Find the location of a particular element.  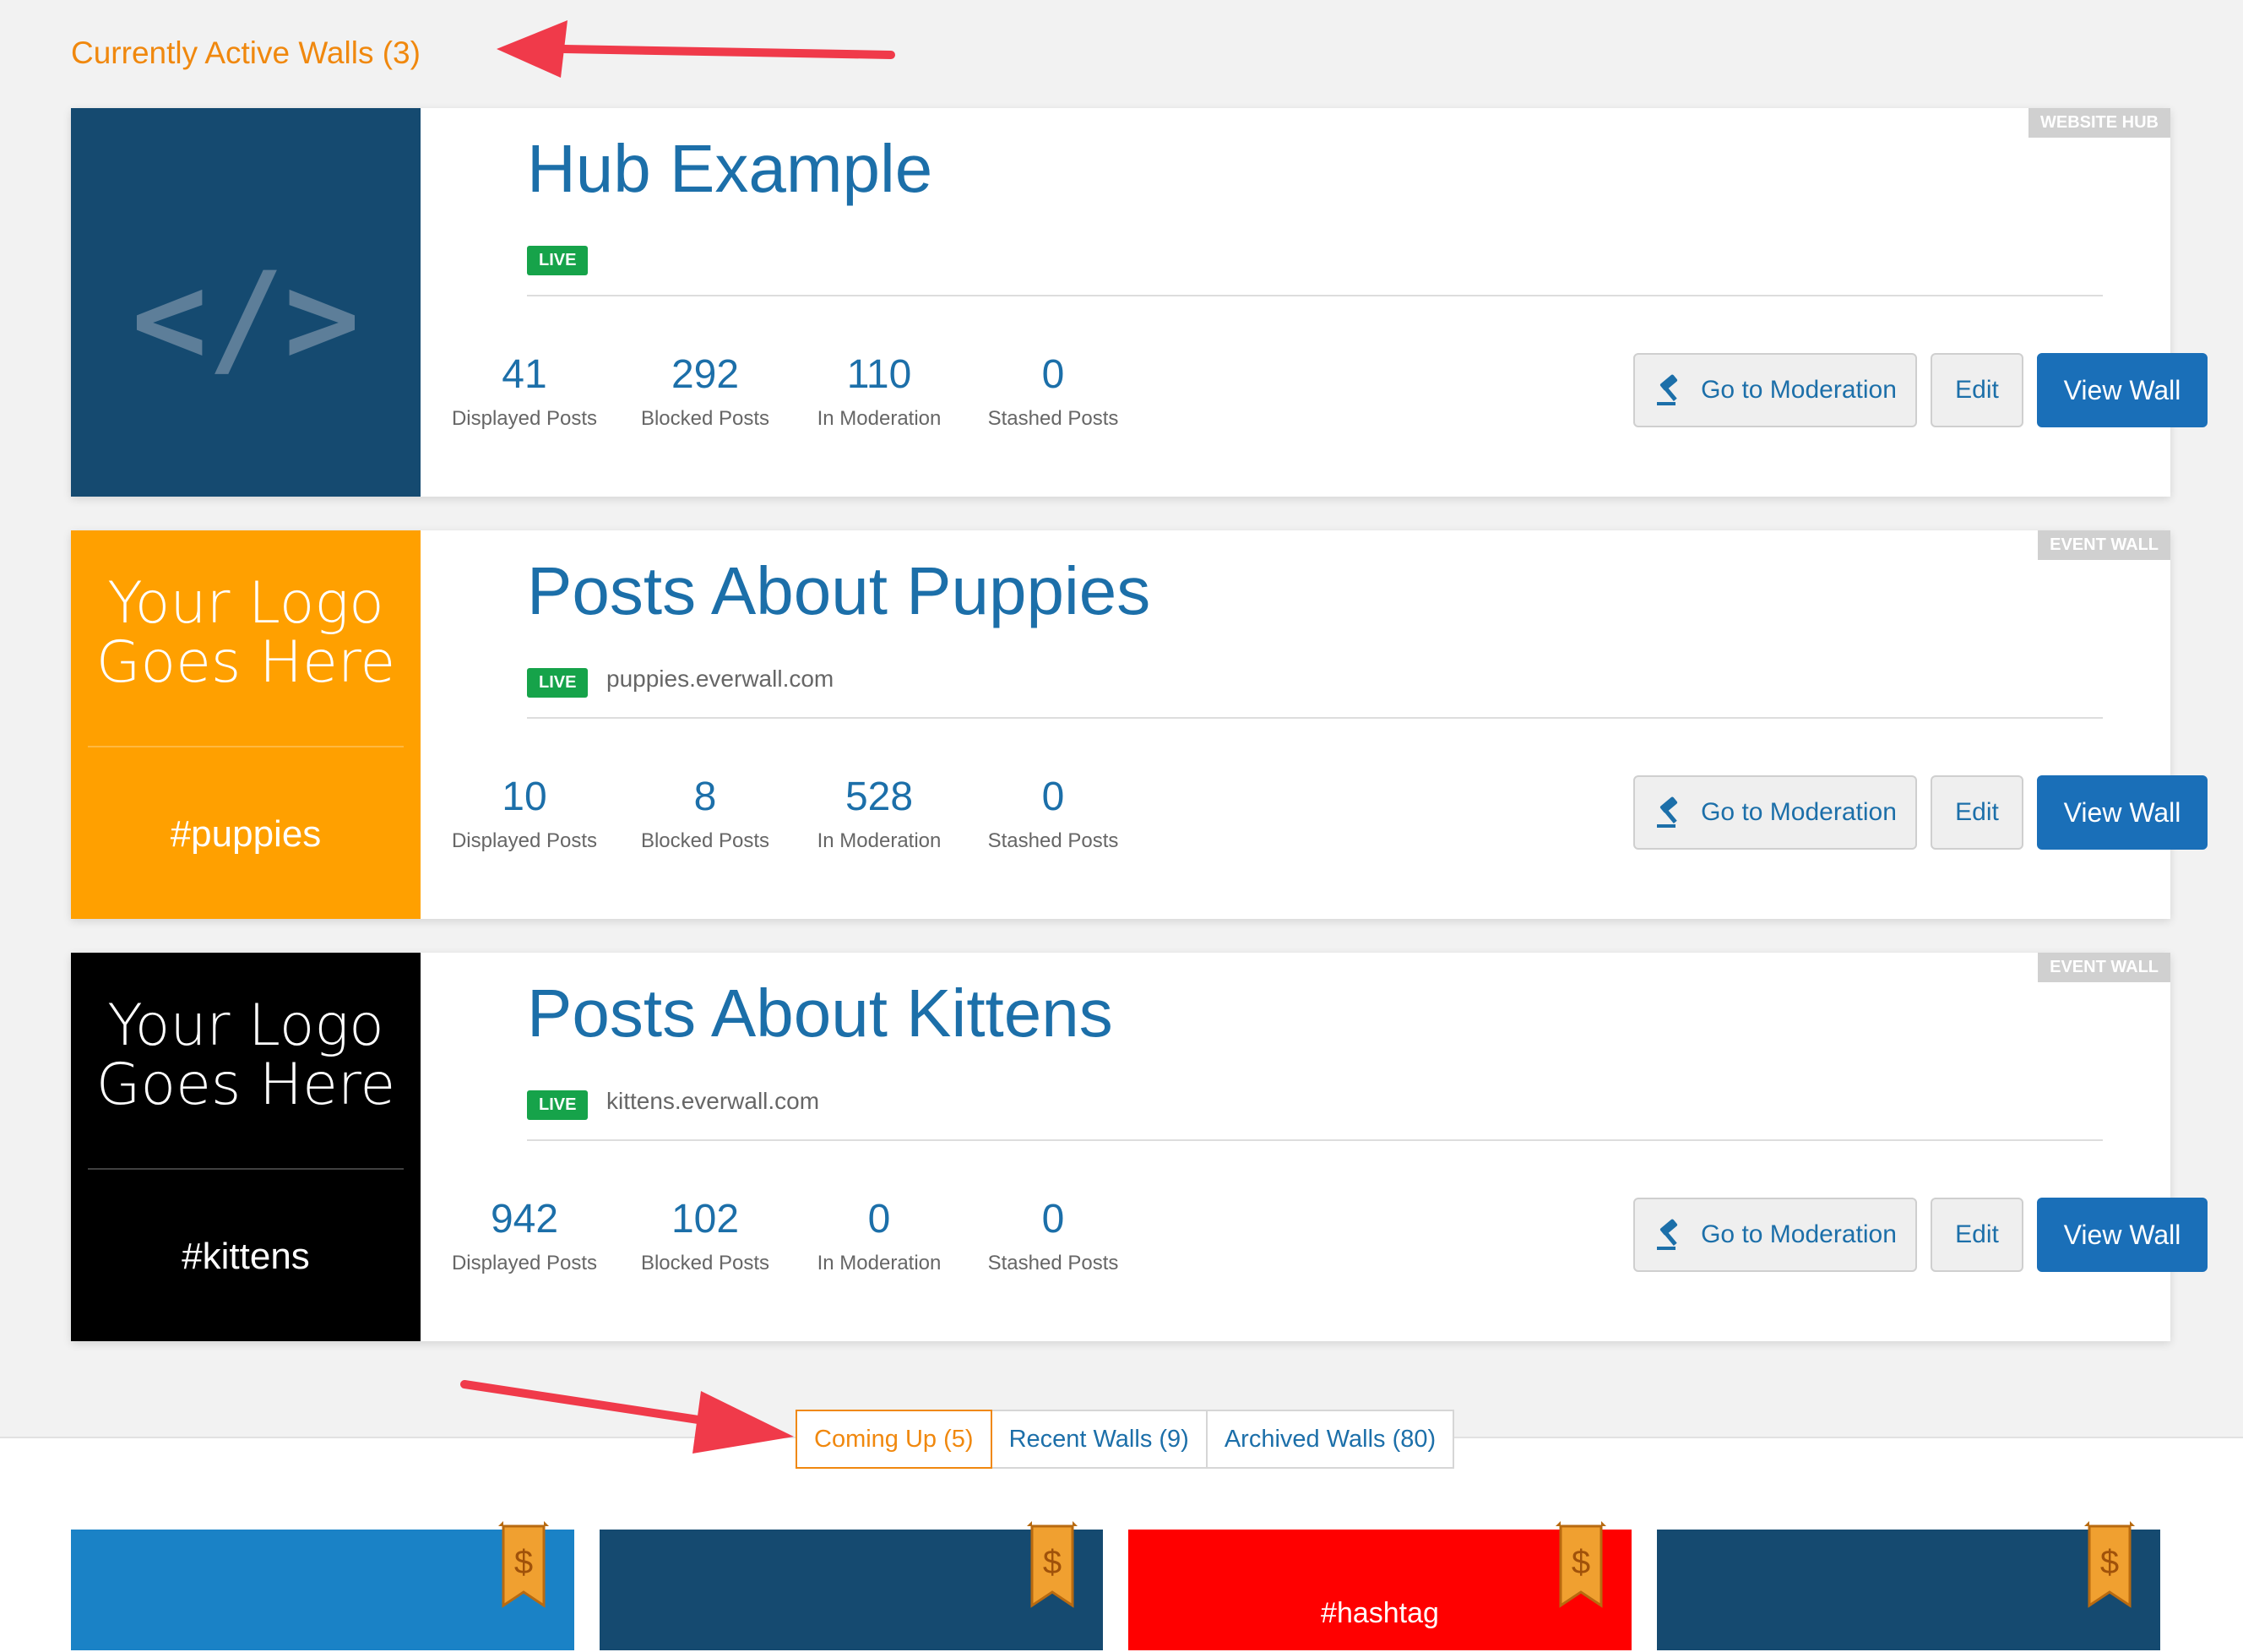

upcoming-wall-card: $ #hashtag is located at coordinates (1380, 1585).